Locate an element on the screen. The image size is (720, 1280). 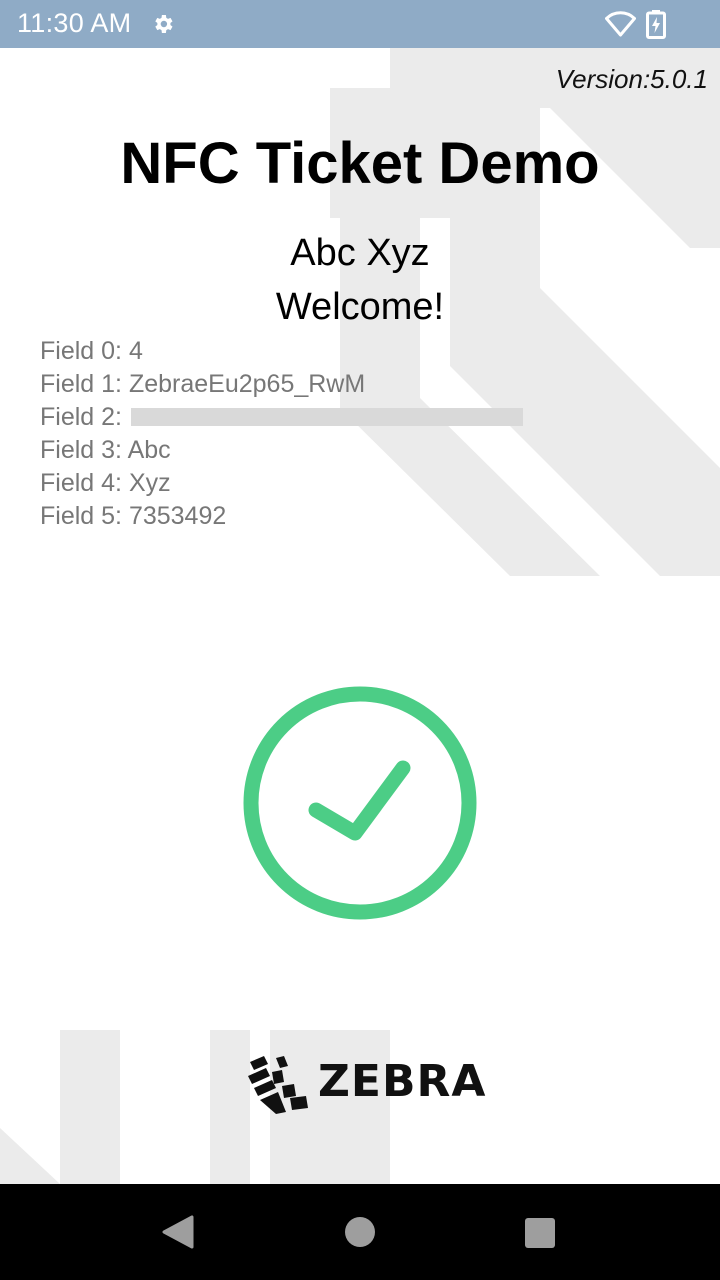
zebra-head-icon is located at coordinates (278, 1085).